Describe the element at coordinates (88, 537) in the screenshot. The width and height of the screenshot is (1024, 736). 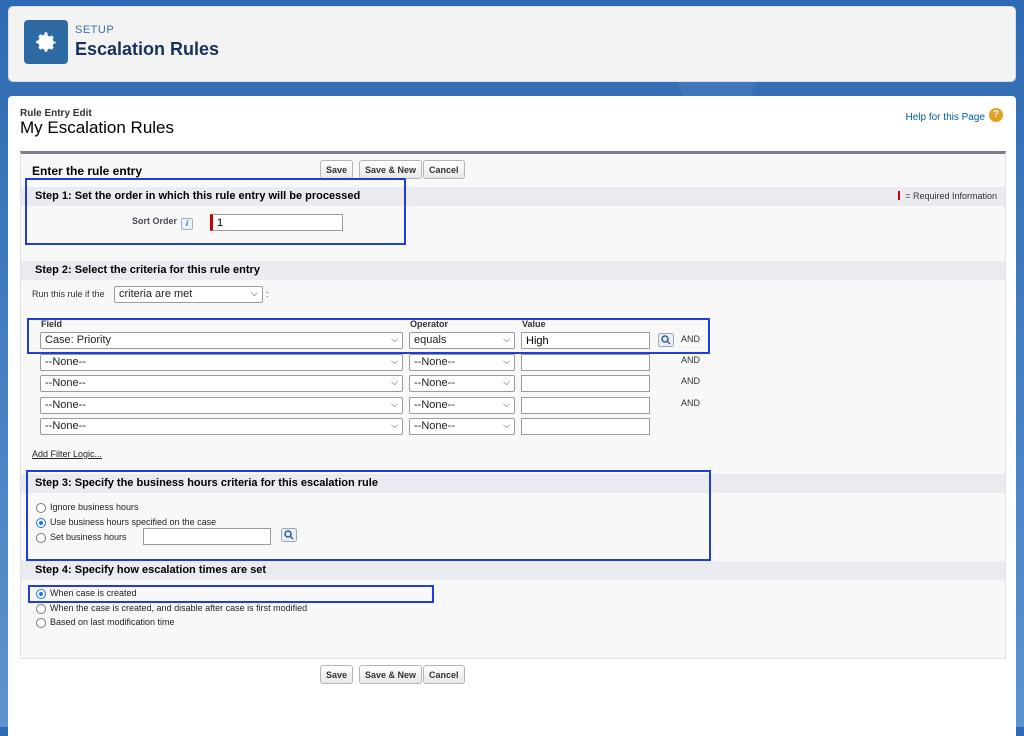
I see `radio-label: Set business hours` at that location.